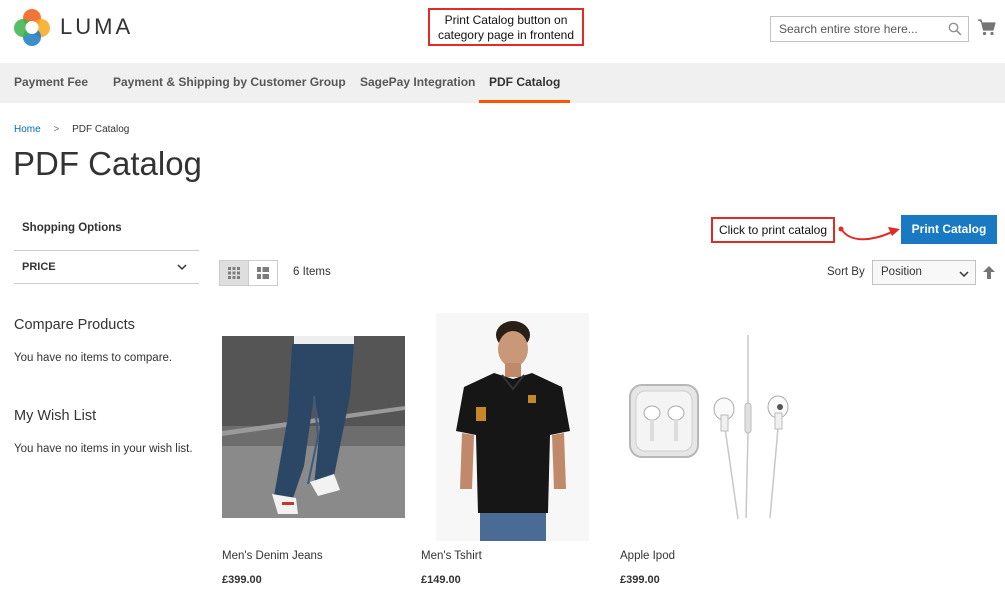 The height and width of the screenshot is (607, 1005). What do you see at coordinates (773, 230) in the screenshot?
I see `annotation-callout-print: Click to print catalog` at bounding box center [773, 230].